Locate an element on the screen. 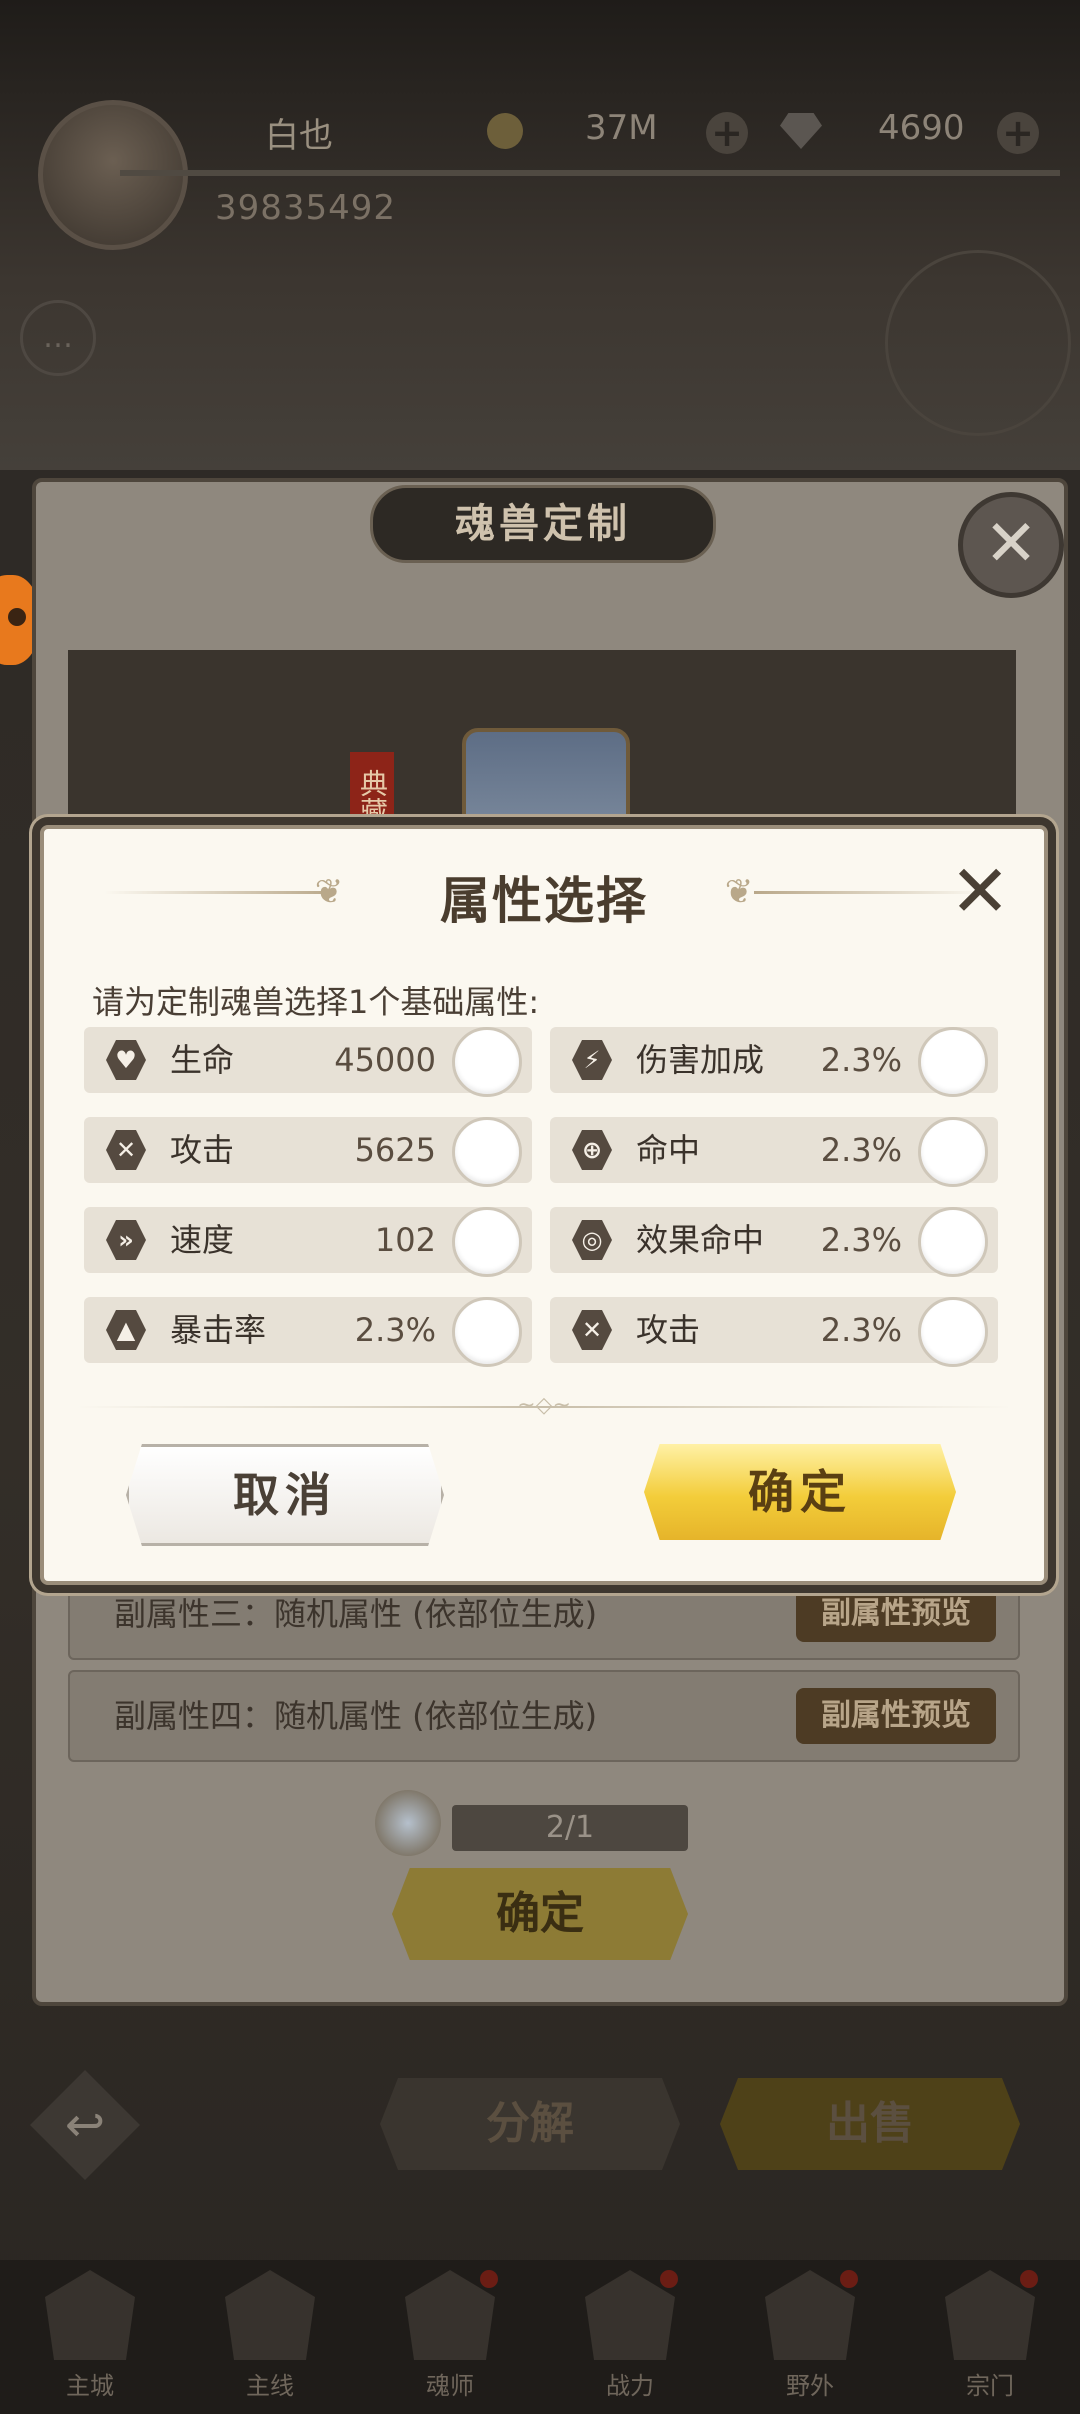 The image size is (1080, 2414). attribute-option-speed: » 速度 102 is located at coordinates (308, 1242).